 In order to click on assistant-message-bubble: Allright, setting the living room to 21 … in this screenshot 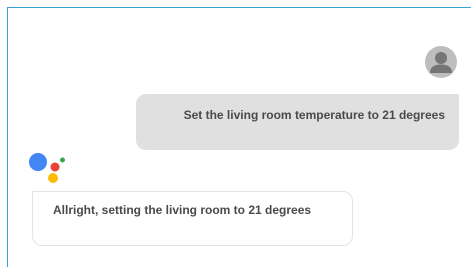, I will do `click(192, 218)`.